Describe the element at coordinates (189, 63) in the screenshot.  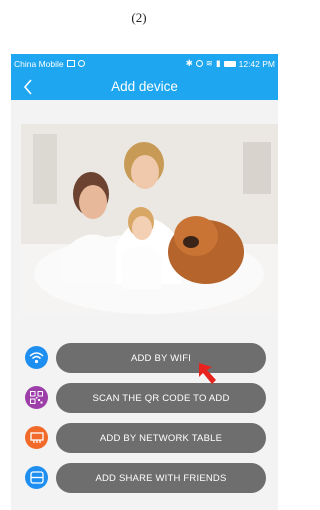
I see `bluetooth-icon: ✱` at that location.